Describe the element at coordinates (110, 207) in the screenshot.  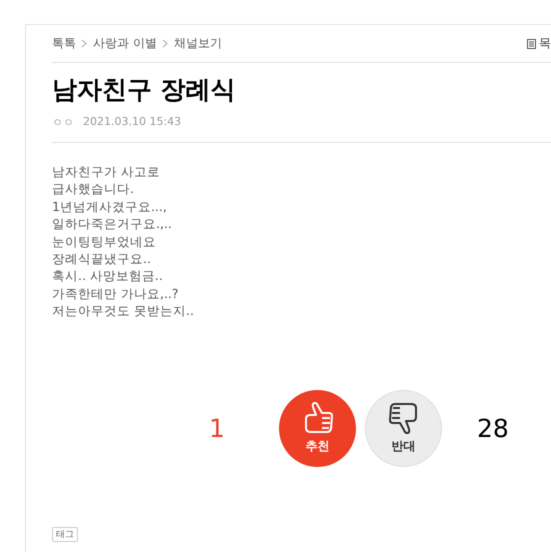
I see `body-text-line: 1년넘게사겼구요...,` at that location.